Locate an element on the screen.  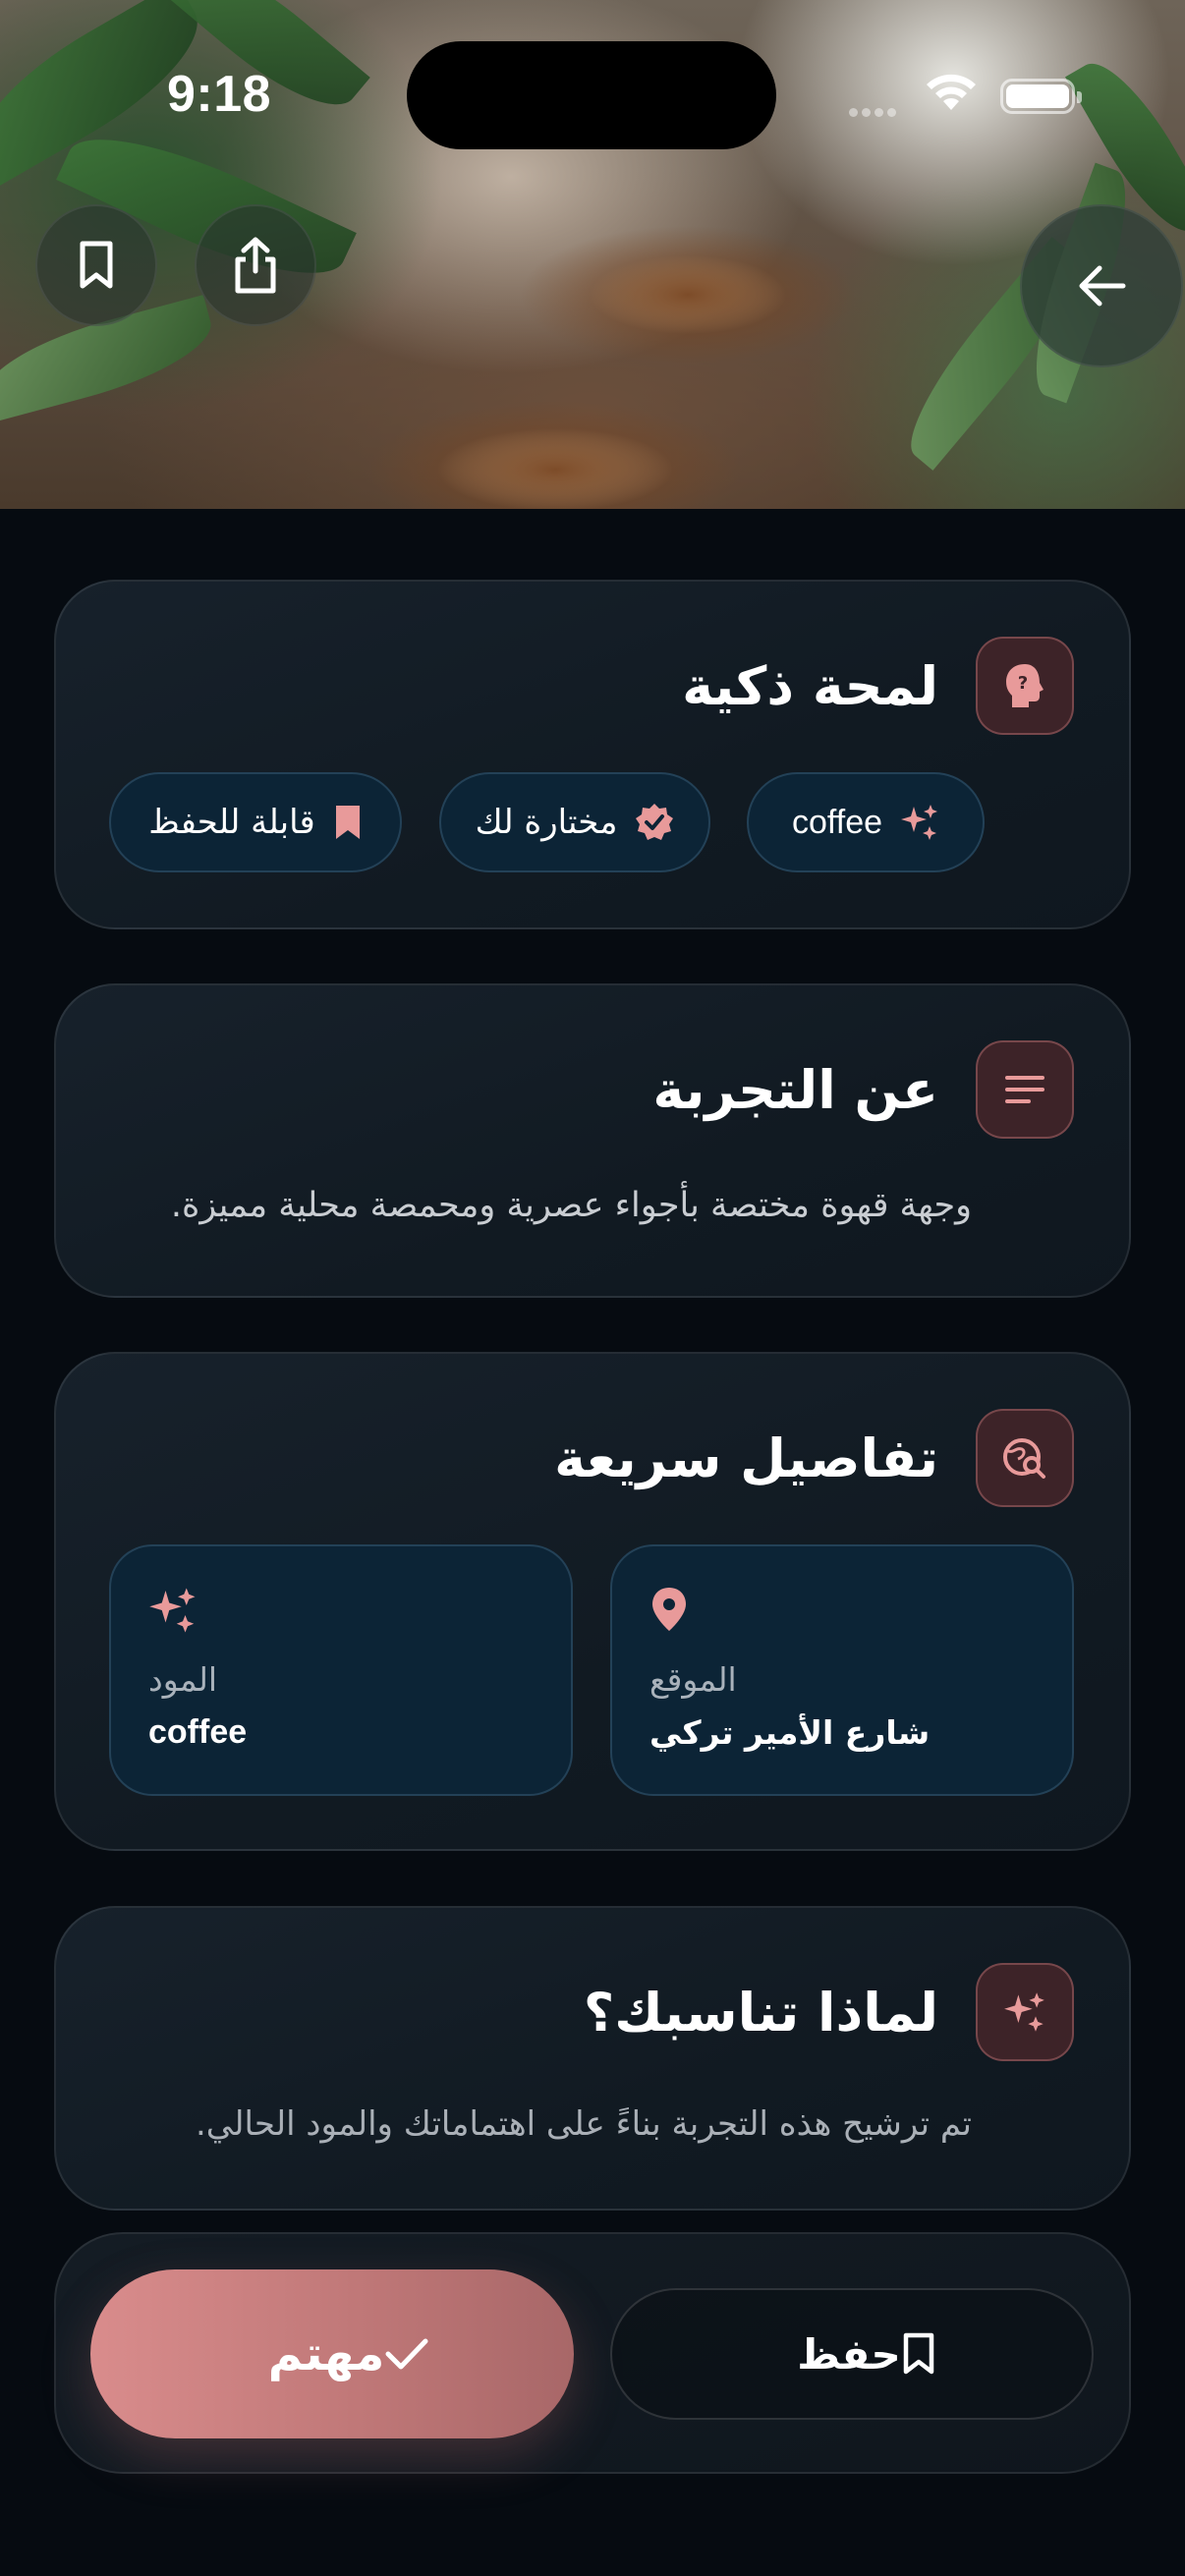
back-button is located at coordinates (1102, 285).